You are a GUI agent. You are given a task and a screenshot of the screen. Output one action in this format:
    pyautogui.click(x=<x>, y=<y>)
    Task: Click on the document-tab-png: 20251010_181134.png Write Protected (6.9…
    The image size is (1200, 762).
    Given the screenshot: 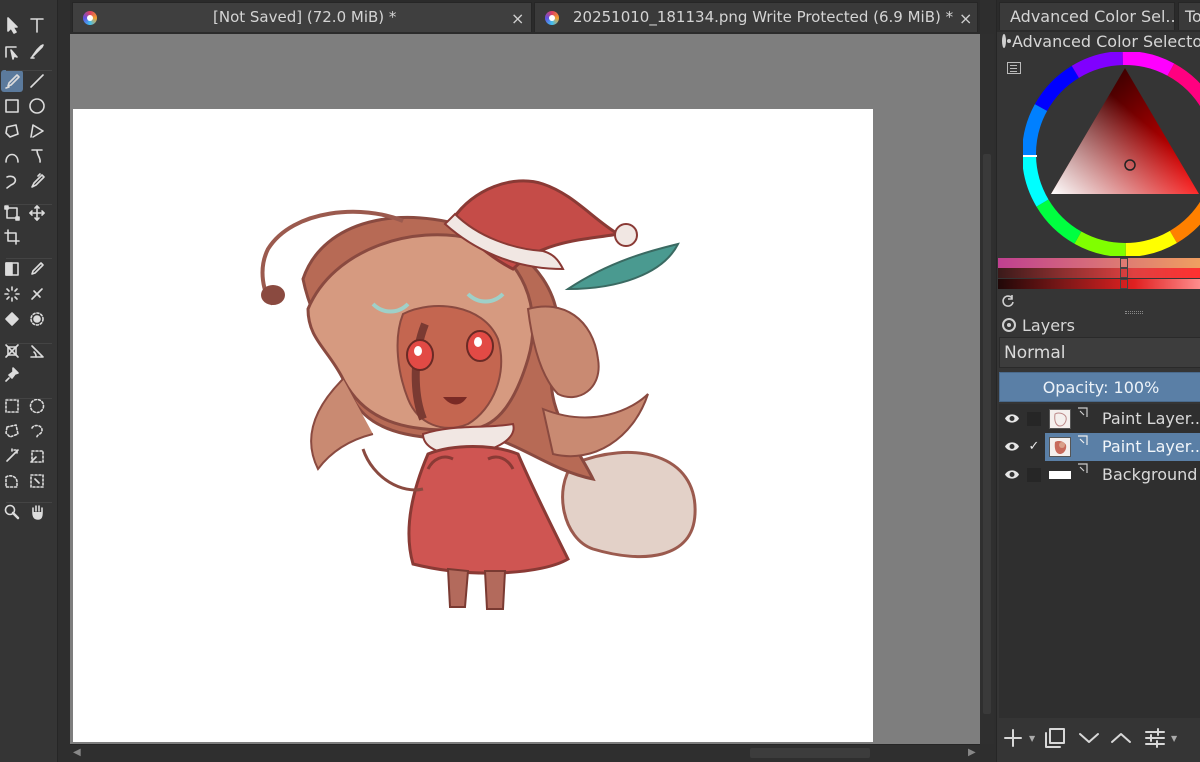 What is the action you would take?
    pyautogui.click(x=756, y=17)
    